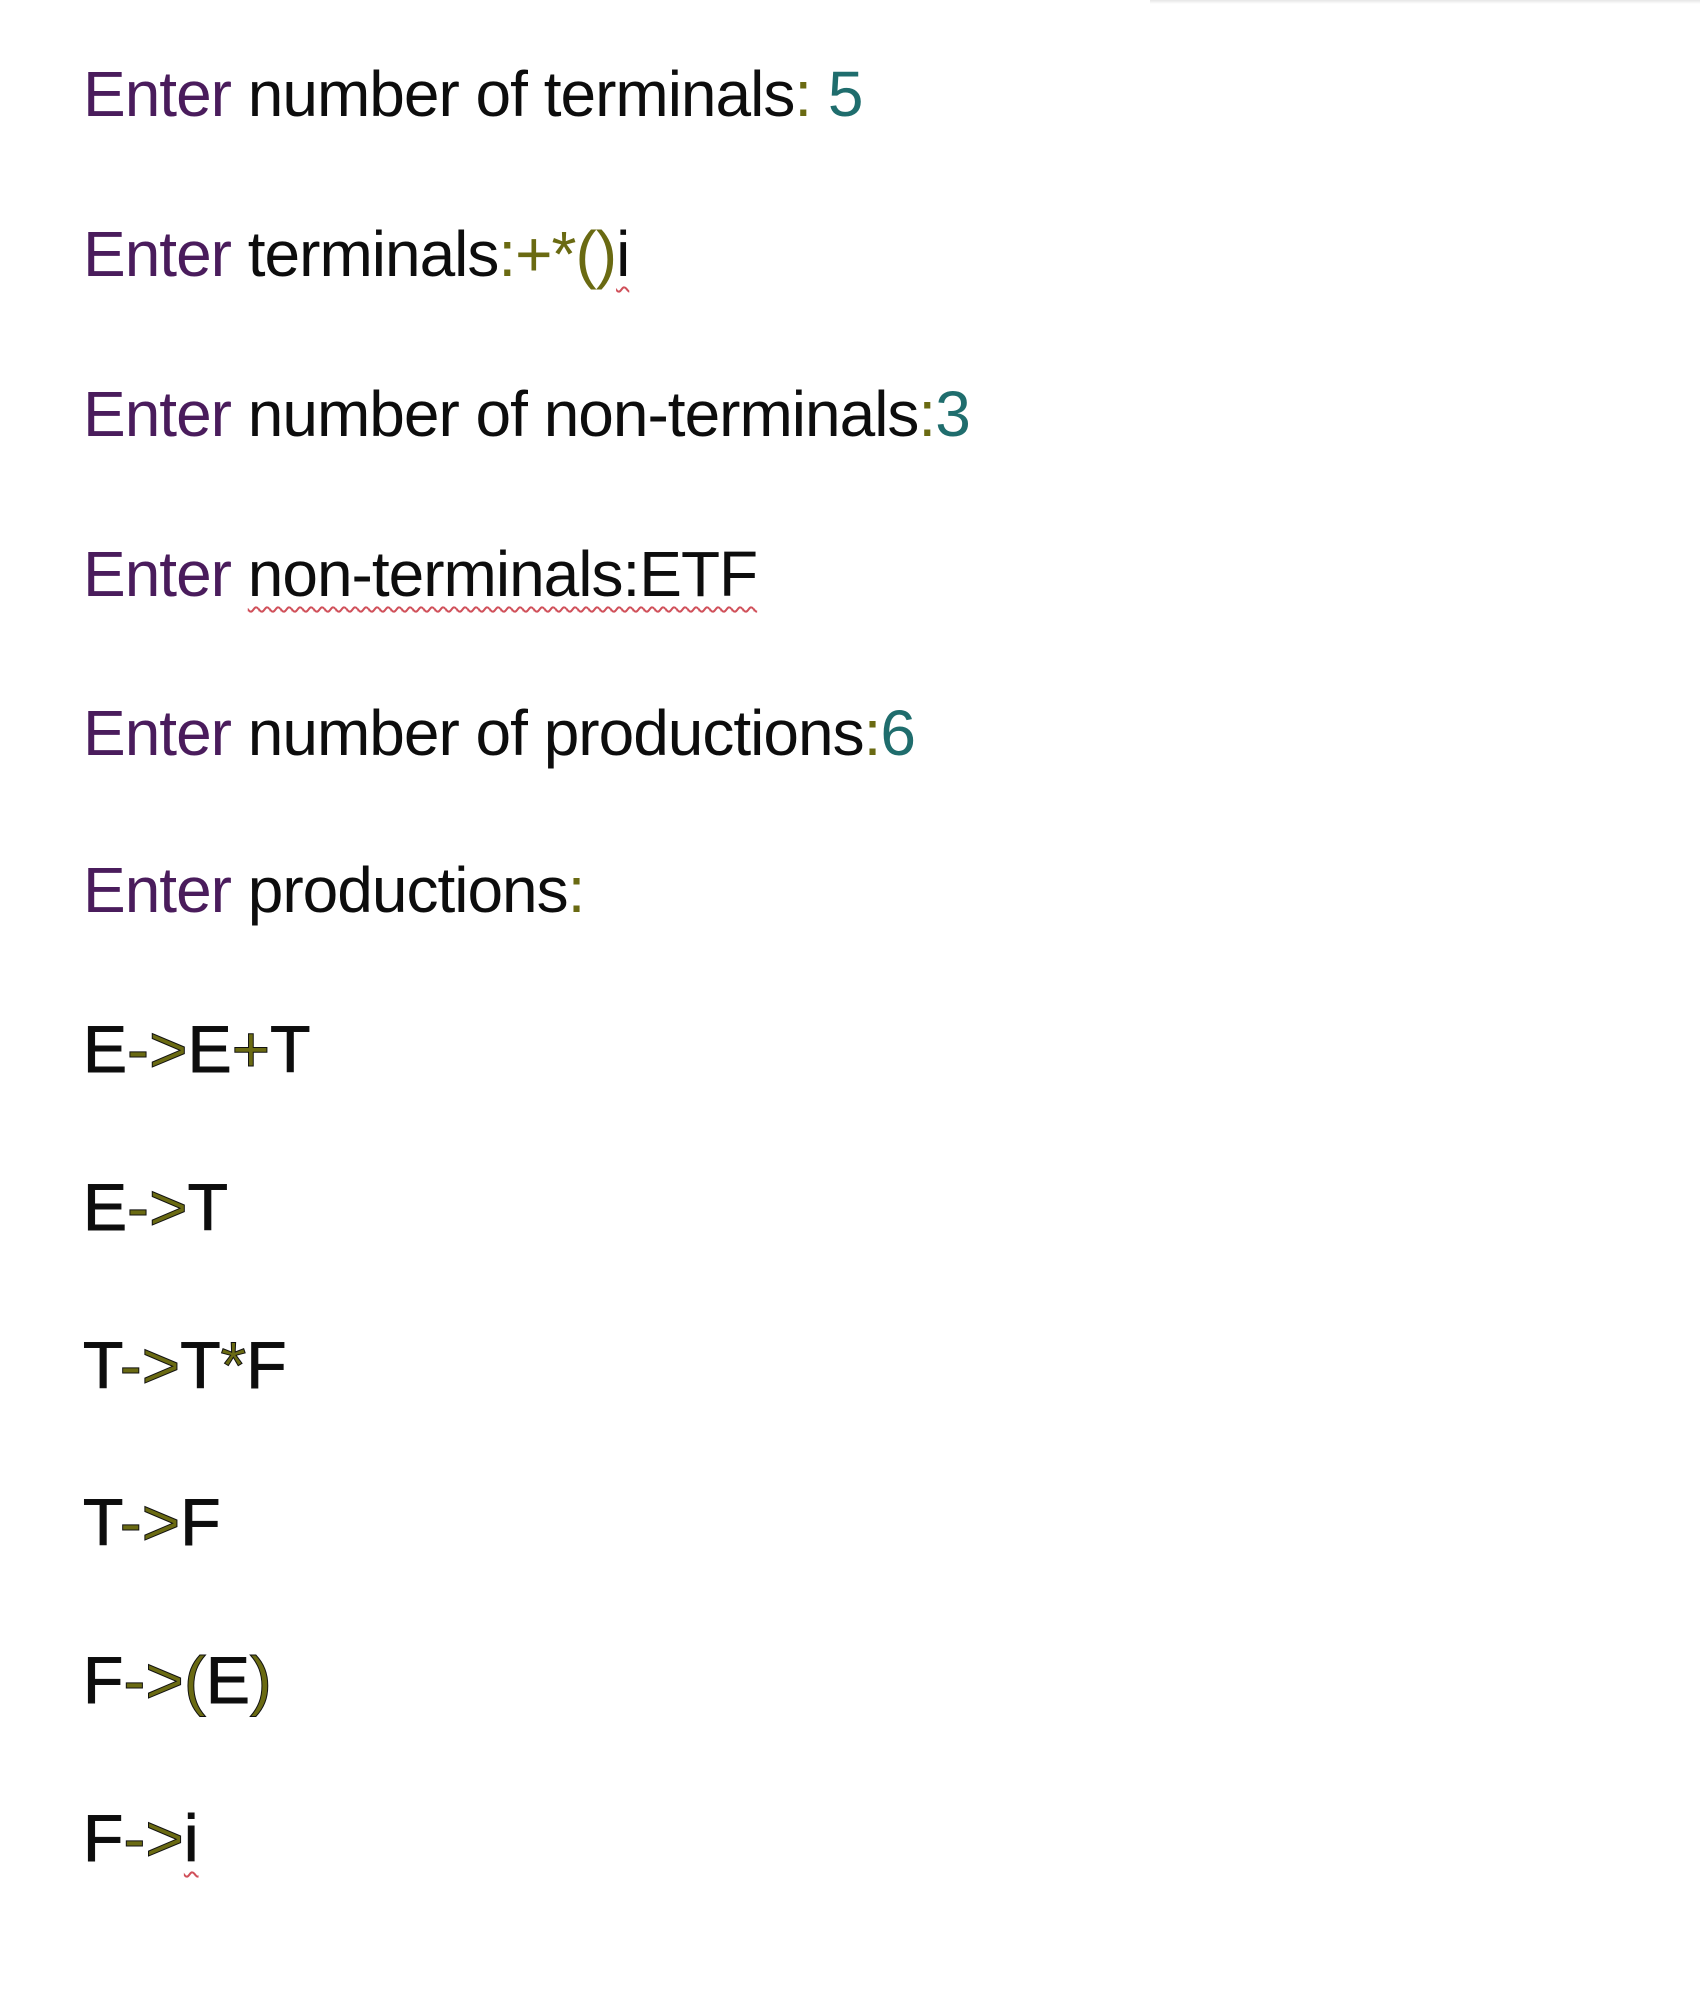 The height and width of the screenshot is (2007, 1700). What do you see at coordinates (260, 1680) in the screenshot?
I see `text-segment: )` at bounding box center [260, 1680].